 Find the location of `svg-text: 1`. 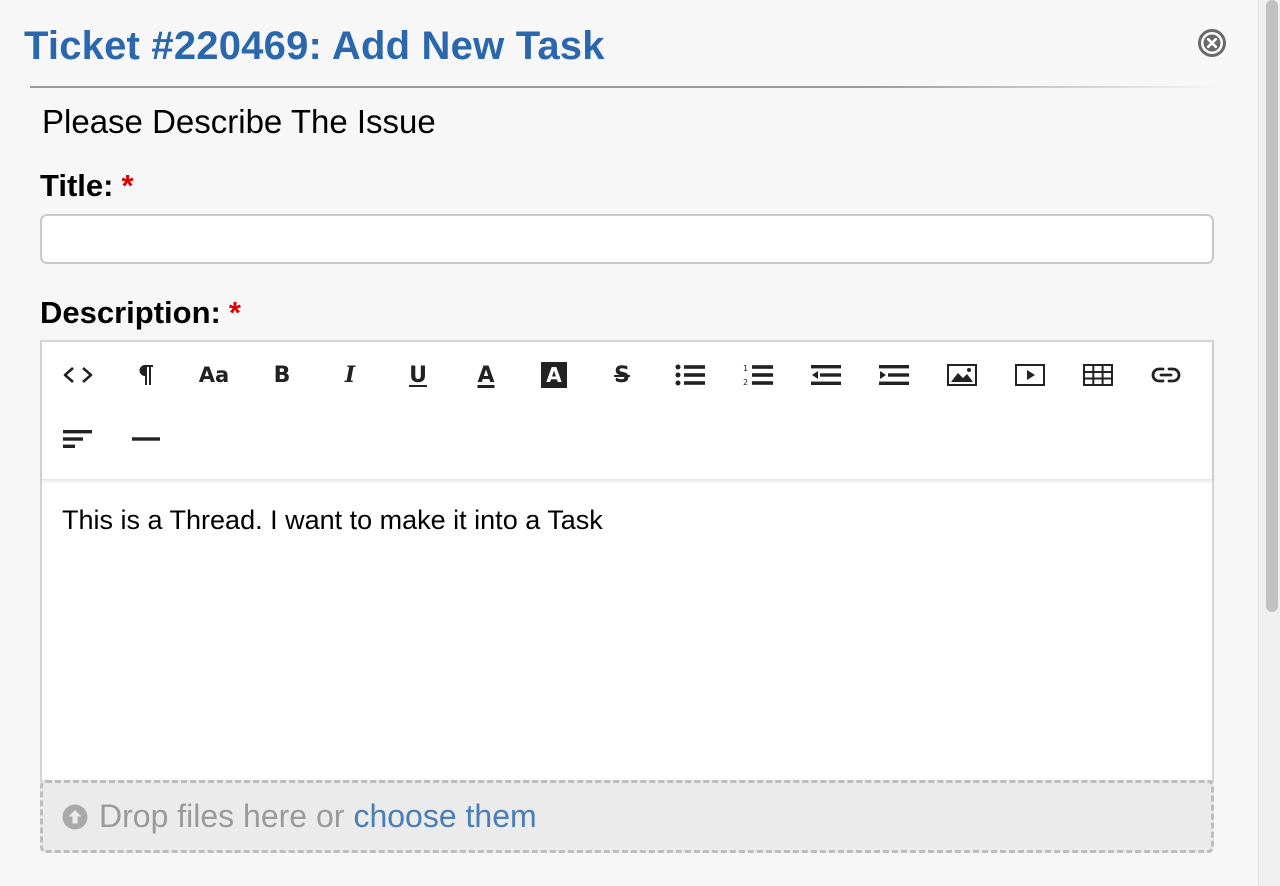

svg-text: 1 is located at coordinates (745, 368).